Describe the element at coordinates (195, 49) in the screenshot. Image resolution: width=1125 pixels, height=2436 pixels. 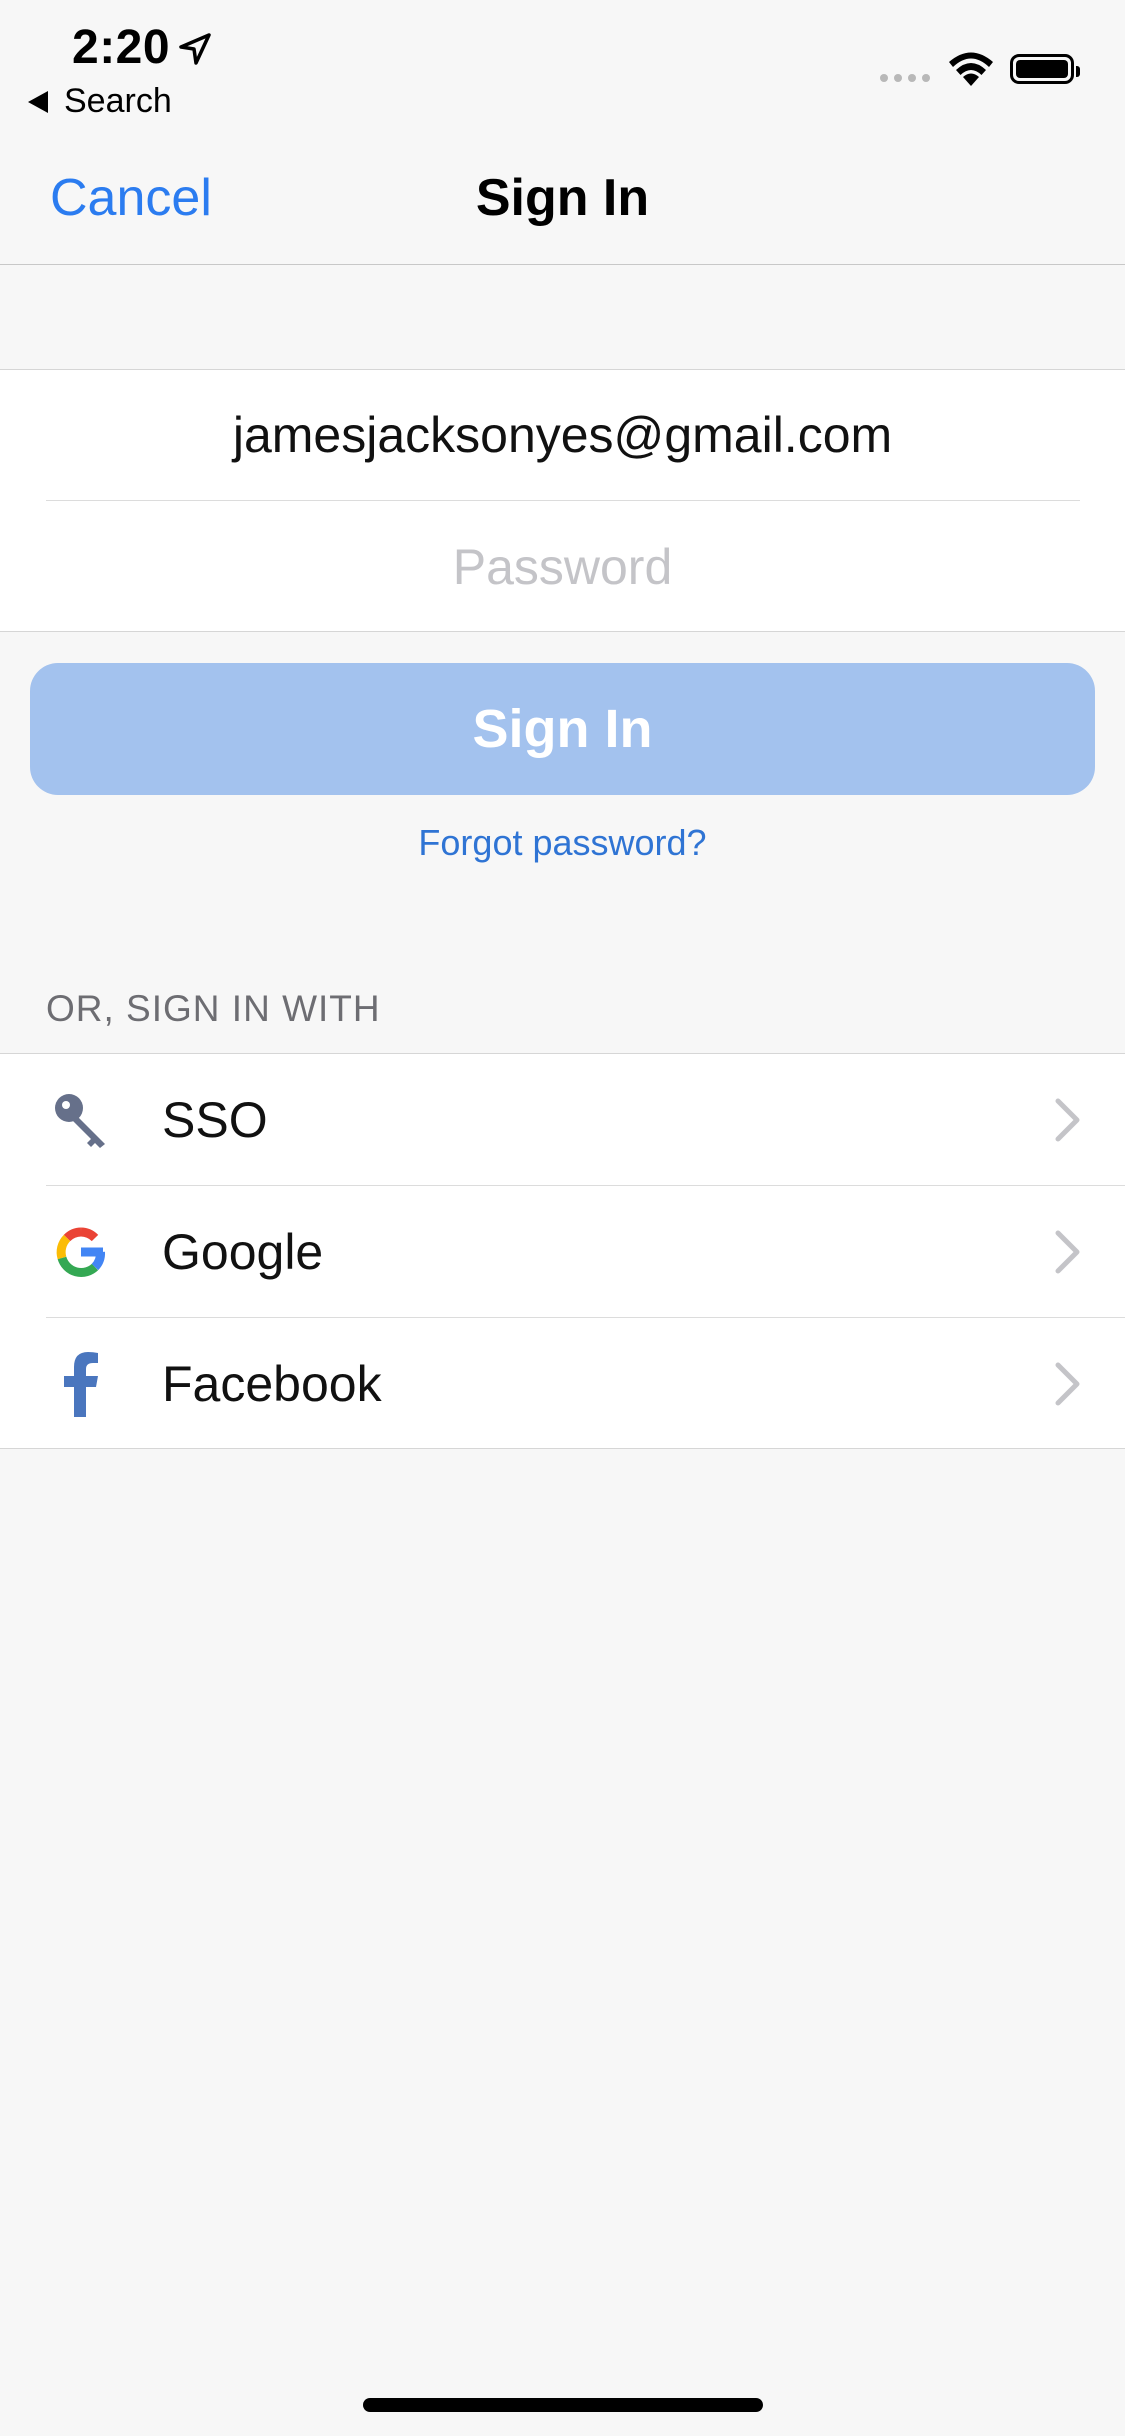
I see `location-arrow-icon` at that location.